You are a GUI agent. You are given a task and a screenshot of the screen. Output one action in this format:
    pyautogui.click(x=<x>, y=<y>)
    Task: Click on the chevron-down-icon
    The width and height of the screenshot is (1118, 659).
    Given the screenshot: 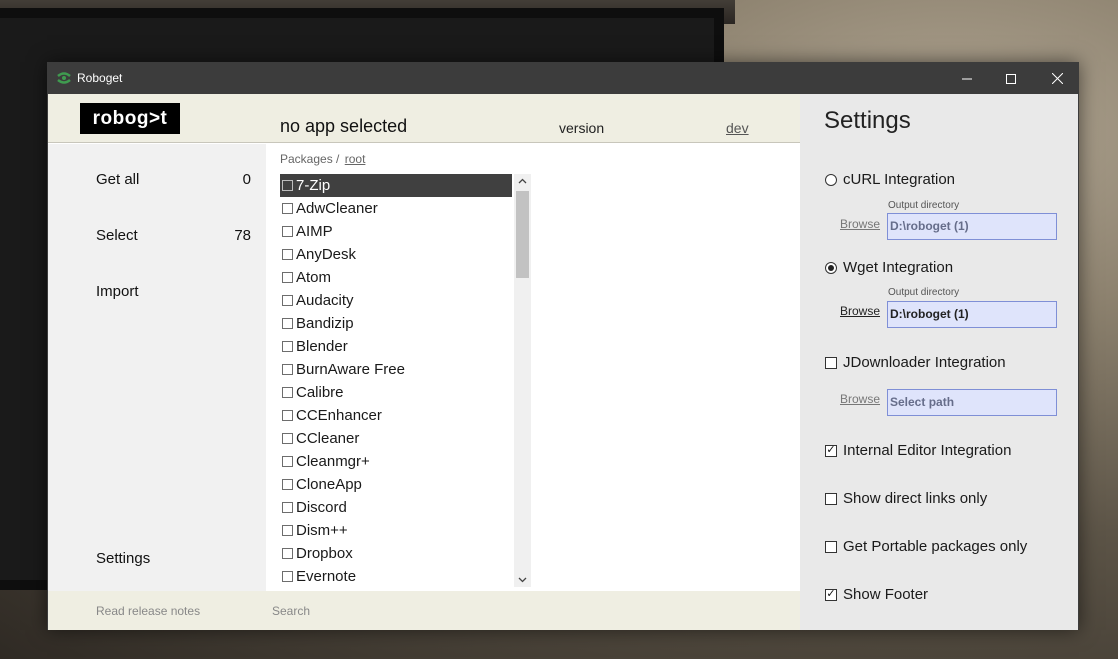 What is the action you would take?
    pyautogui.click(x=522, y=580)
    